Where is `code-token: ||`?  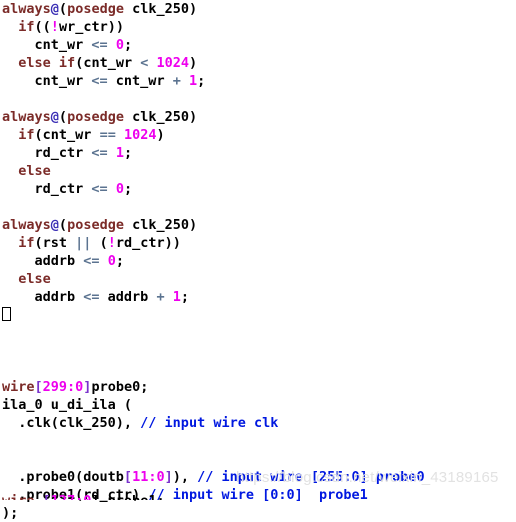
code-token: || is located at coordinates (83, 243).